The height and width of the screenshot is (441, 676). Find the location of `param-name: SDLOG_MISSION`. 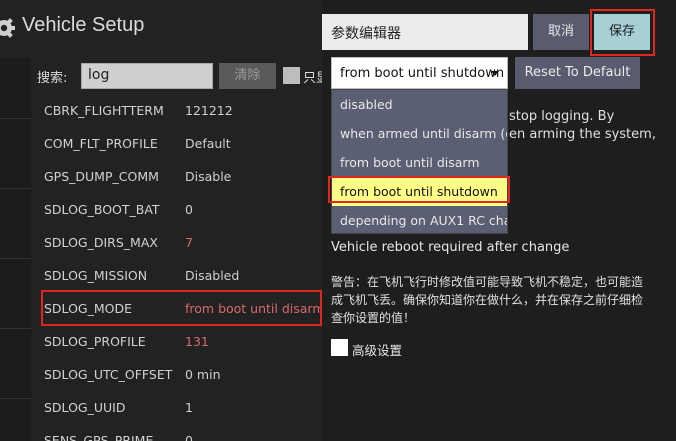

param-name: SDLOG_MISSION is located at coordinates (96, 275).